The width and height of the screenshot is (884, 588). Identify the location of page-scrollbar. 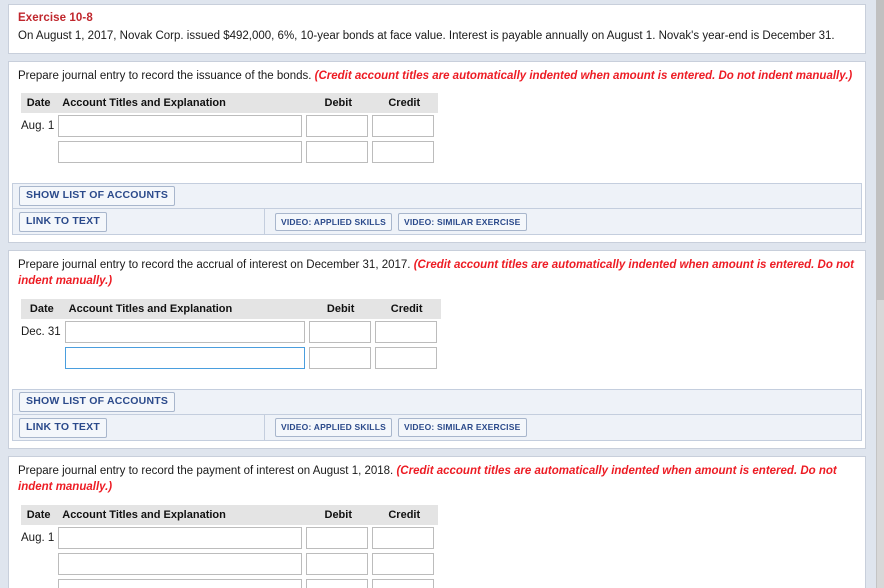
(880, 294).